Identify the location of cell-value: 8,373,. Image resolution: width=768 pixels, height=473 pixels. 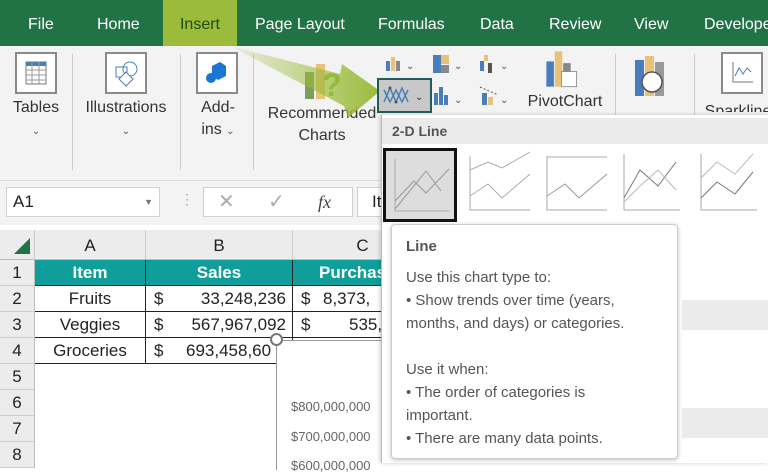
(347, 298).